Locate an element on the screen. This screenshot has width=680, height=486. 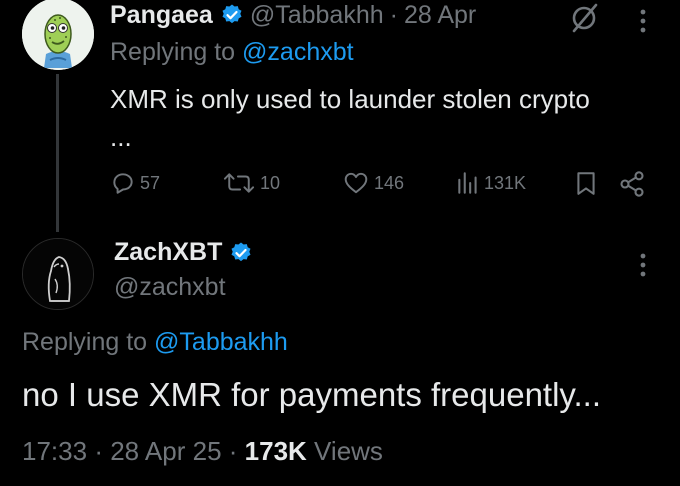
grok-slash-icon is located at coordinates (586, 20).